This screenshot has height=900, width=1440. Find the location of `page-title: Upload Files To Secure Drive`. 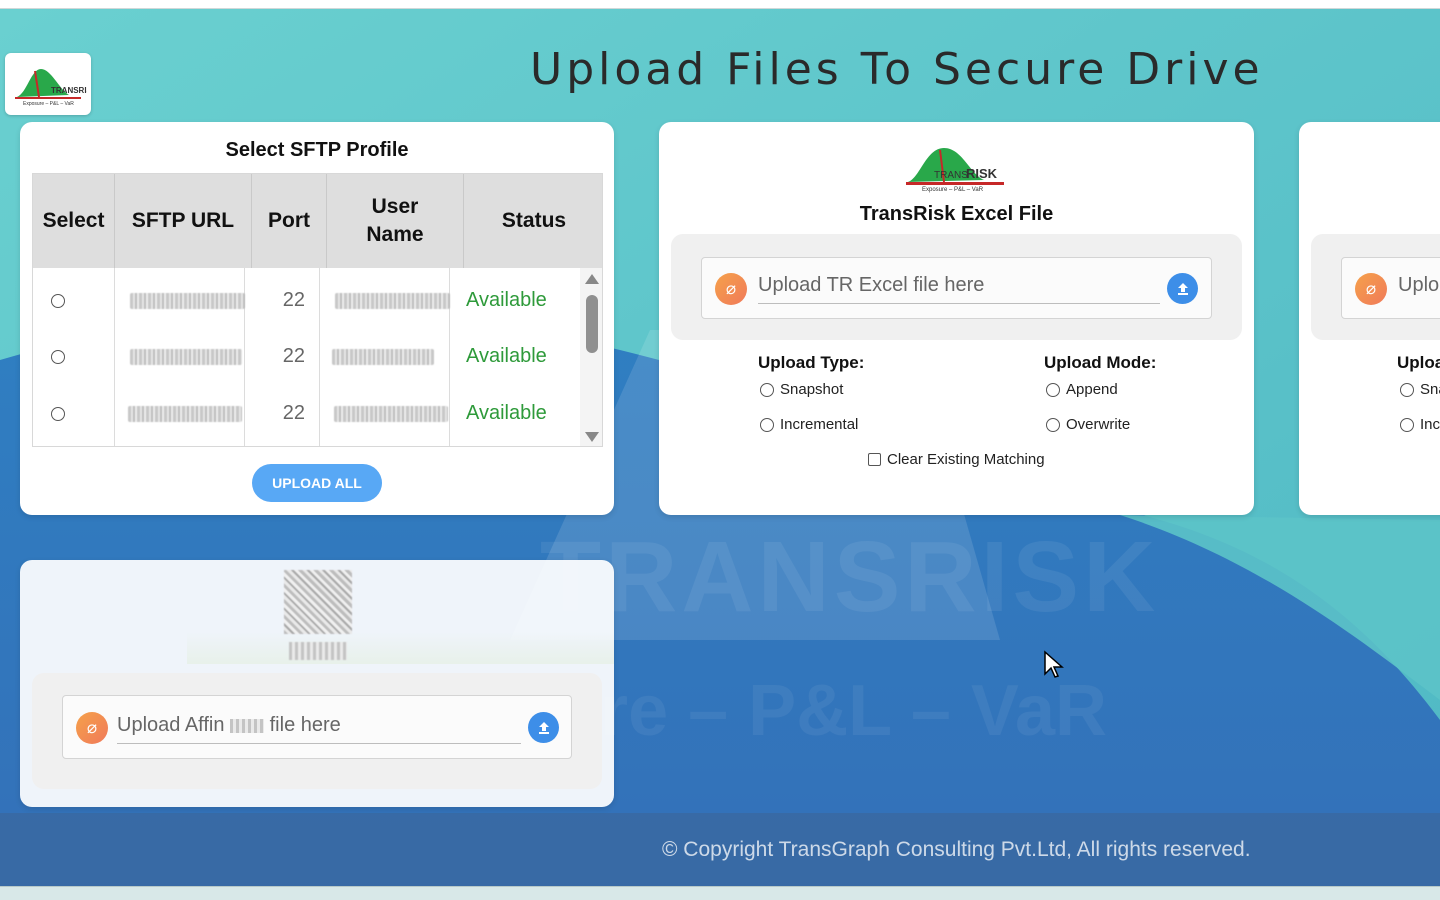

page-title: Upload Files To Secure Drive is located at coordinates (897, 69).